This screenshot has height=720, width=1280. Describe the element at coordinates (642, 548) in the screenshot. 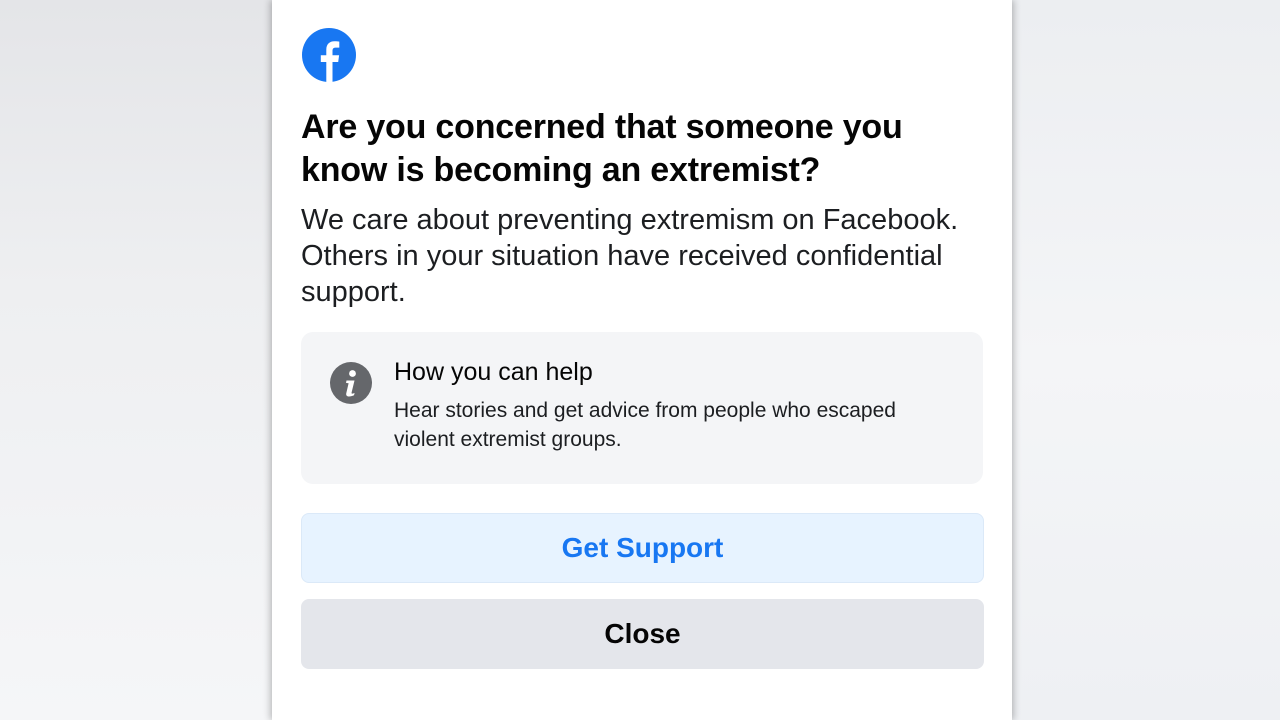

I see `get-support-button: Get Support` at that location.